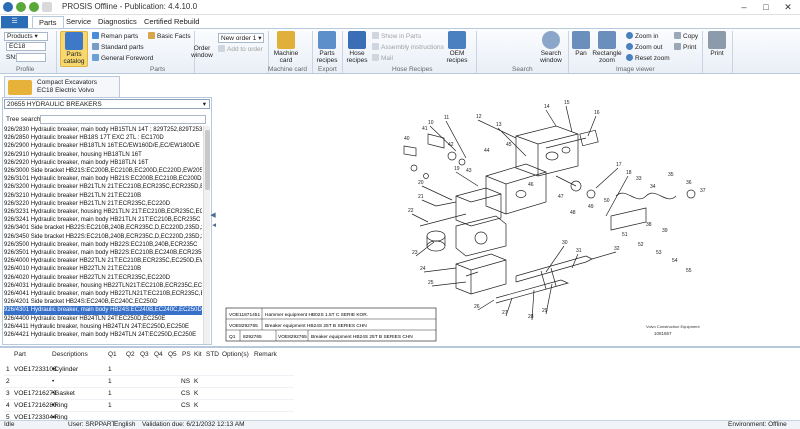 This screenshot has height=429, width=800. I want to click on callout-number: 52, so click(641, 245).